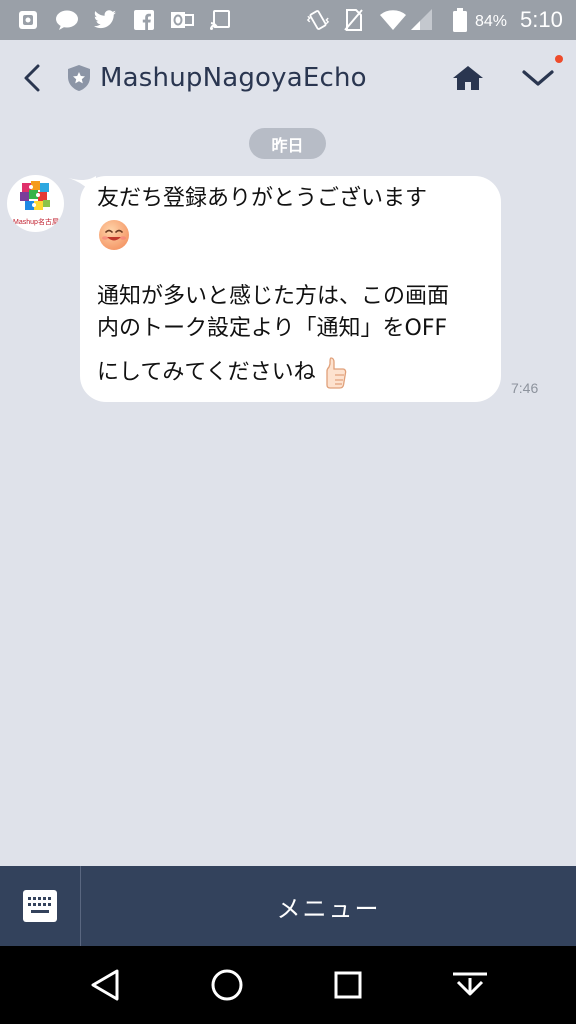  I want to click on keyboard-icon, so click(40, 906).